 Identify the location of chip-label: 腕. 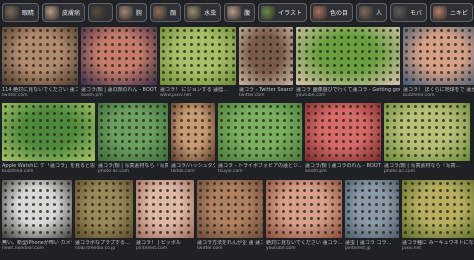
(139, 13).